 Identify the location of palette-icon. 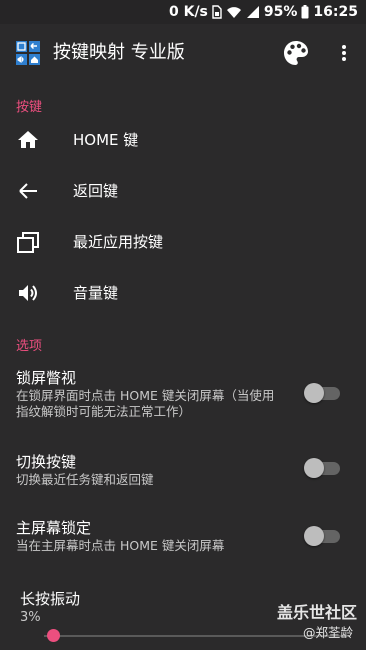
(296, 53).